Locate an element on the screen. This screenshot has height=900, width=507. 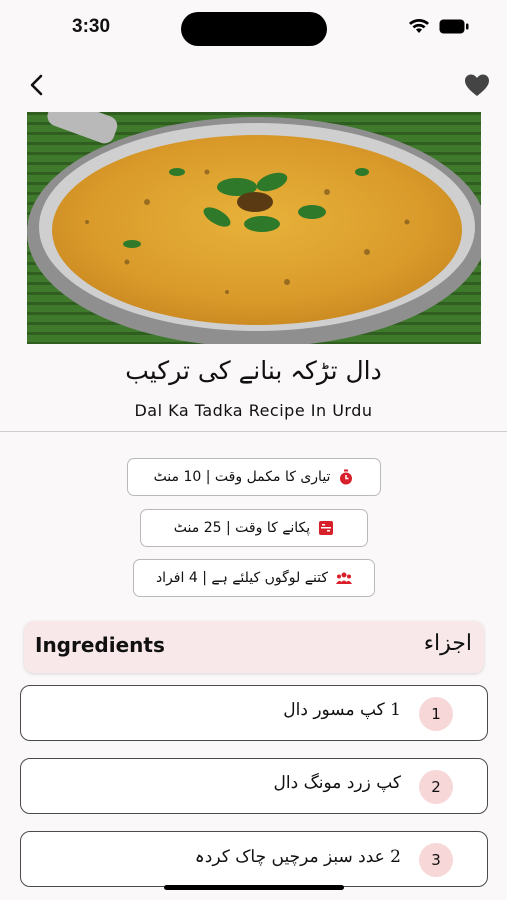
cook-time-text: پکانے کا وقت | 25 منٹ is located at coordinates (242, 528).